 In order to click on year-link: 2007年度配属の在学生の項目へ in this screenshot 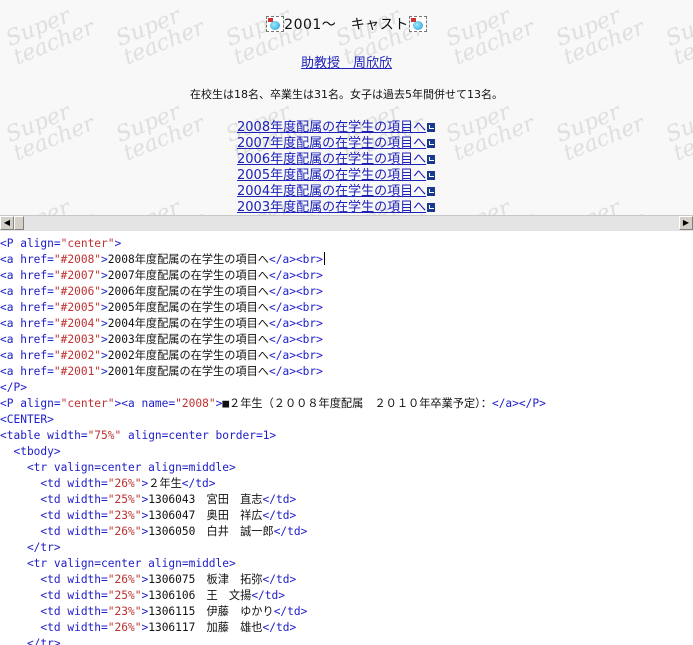, I will do `click(331, 143)`.